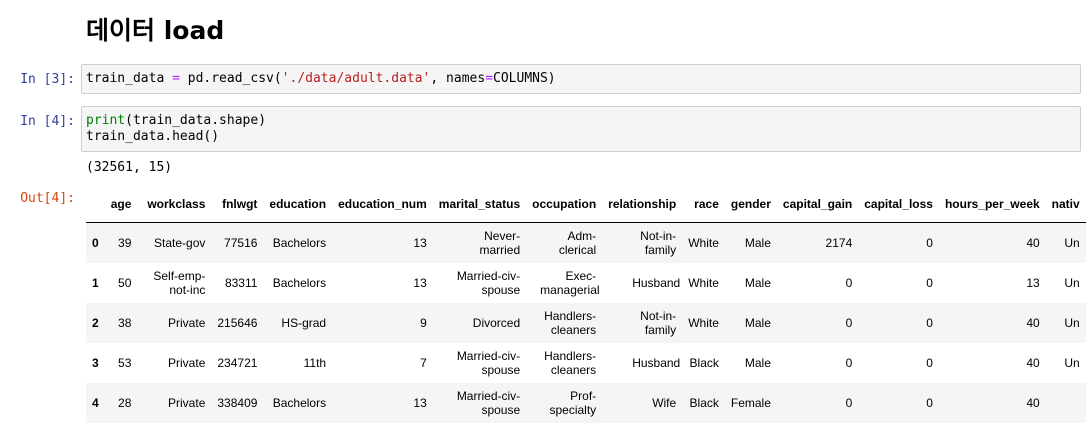  Describe the element at coordinates (1033, 283) in the screenshot. I see `cell-hours-per-week: 13` at that location.